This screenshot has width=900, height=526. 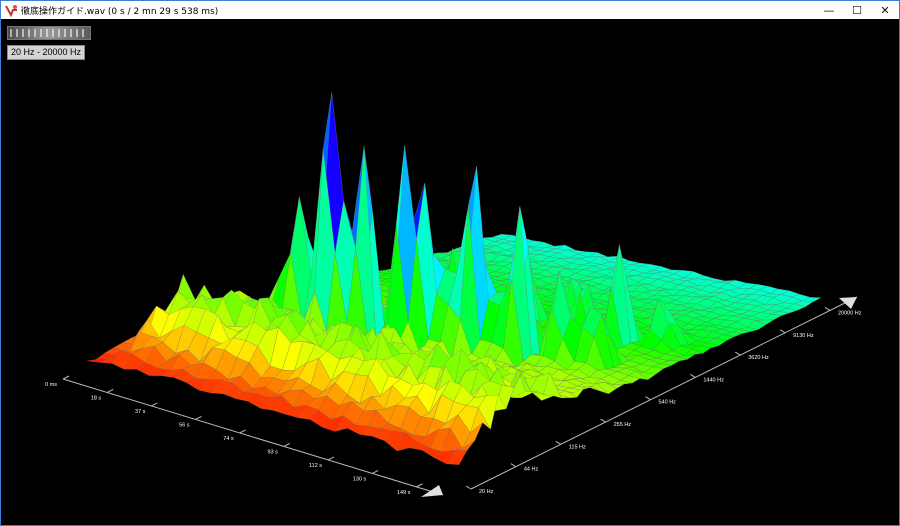 I want to click on frequency-axis-tick-label: 20 Hz, so click(x=486, y=492).